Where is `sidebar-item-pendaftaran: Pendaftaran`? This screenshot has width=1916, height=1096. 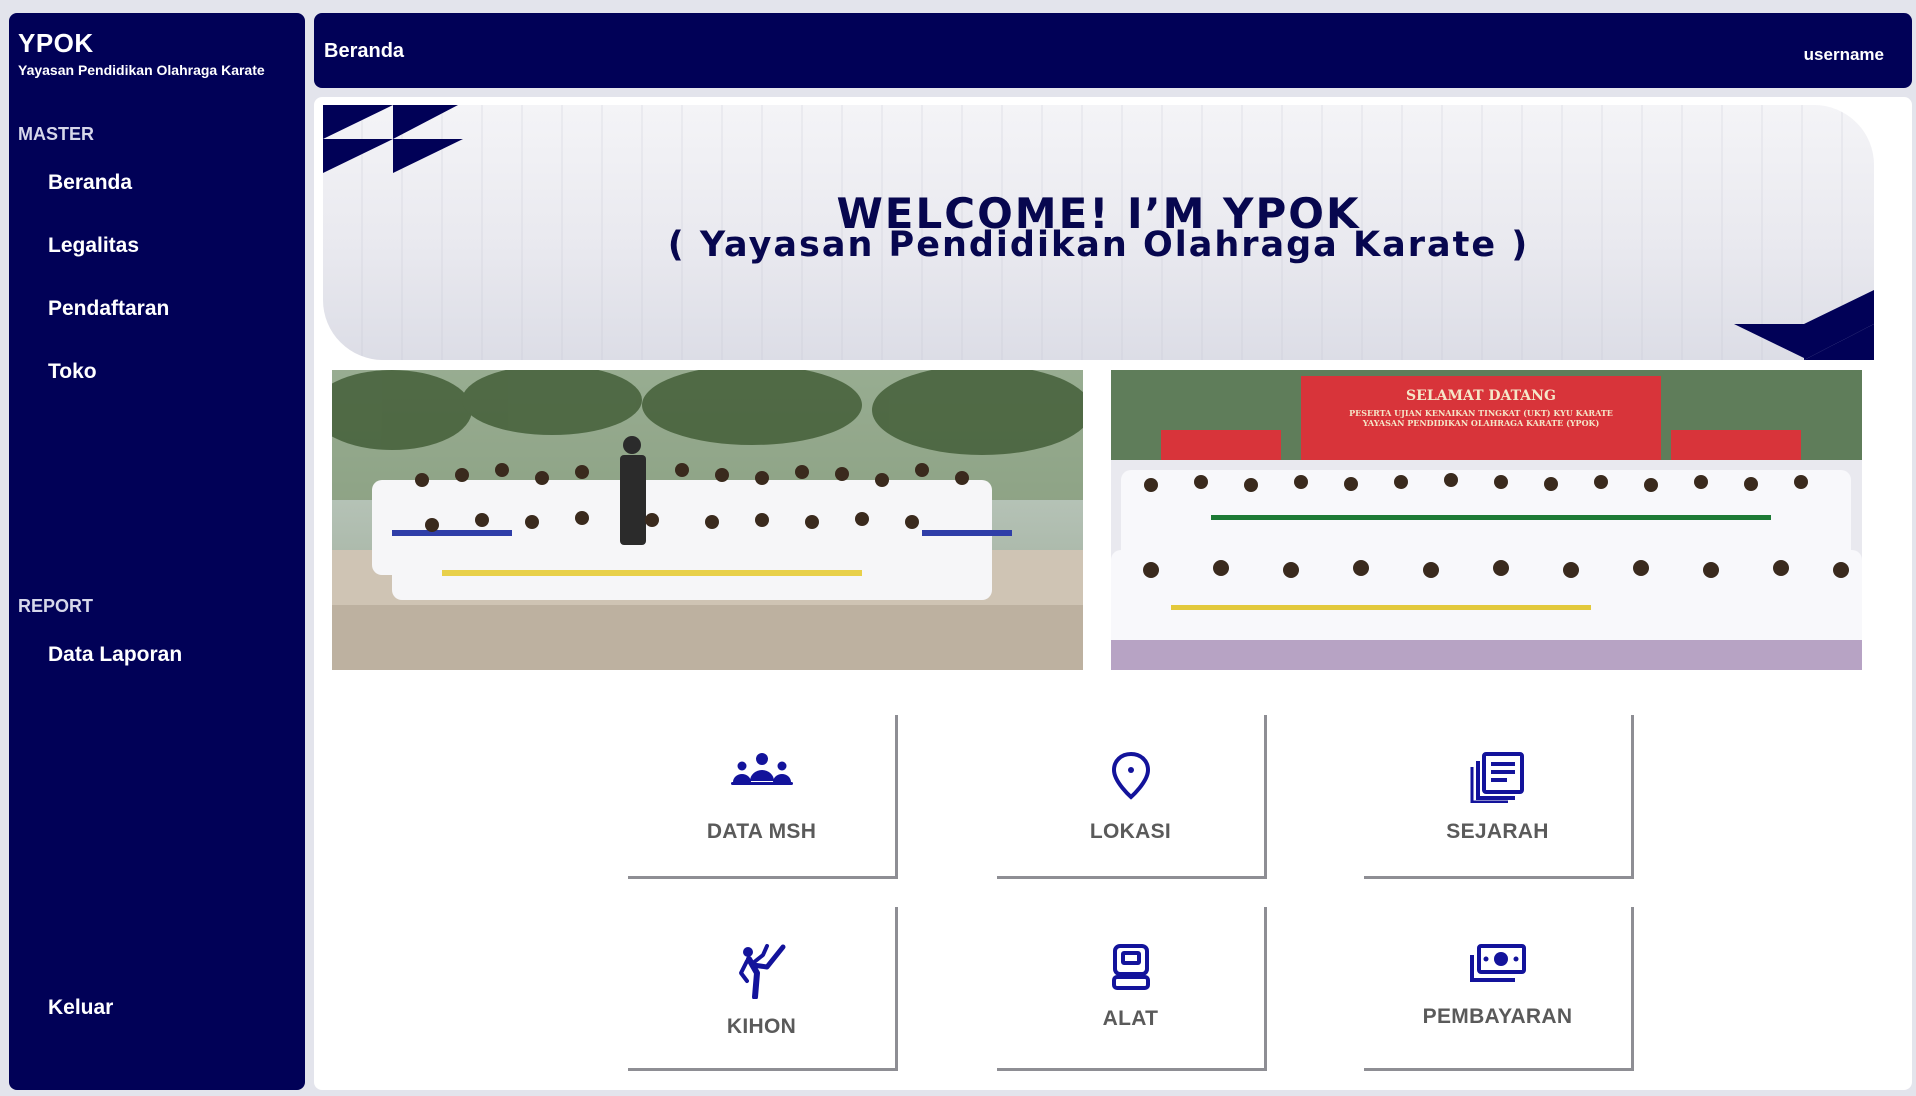 sidebar-item-pendaftaran: Pendaftaran is located at coordinates (108, 309).